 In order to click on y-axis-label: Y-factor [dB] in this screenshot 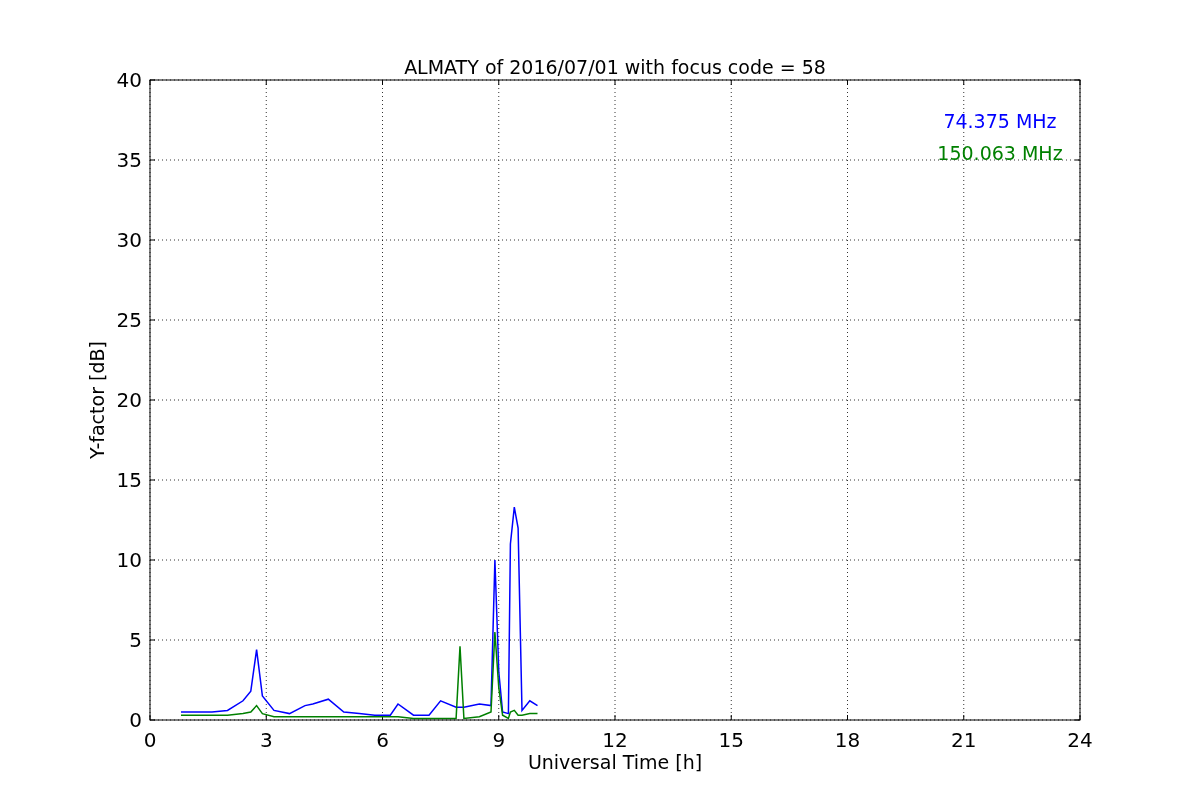, I will do `click(97, 400)`.